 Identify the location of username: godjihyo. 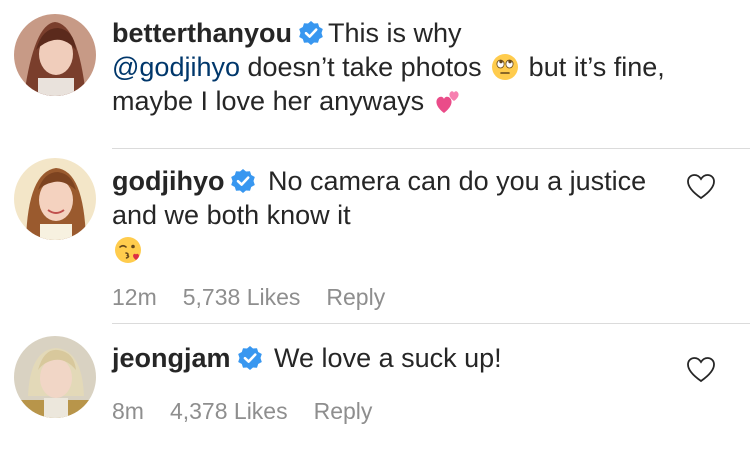
(168, 181).